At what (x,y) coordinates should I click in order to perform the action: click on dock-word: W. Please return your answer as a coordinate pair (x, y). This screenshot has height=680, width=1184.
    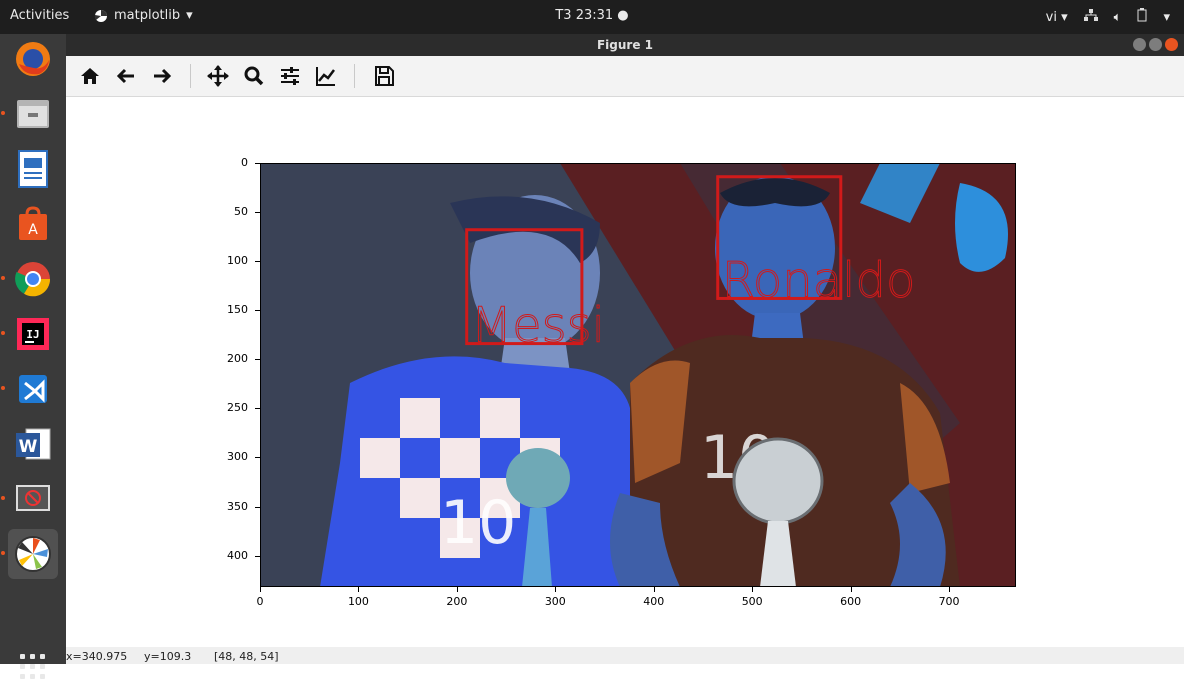
    Looking at the image, I should click on (33, 444).